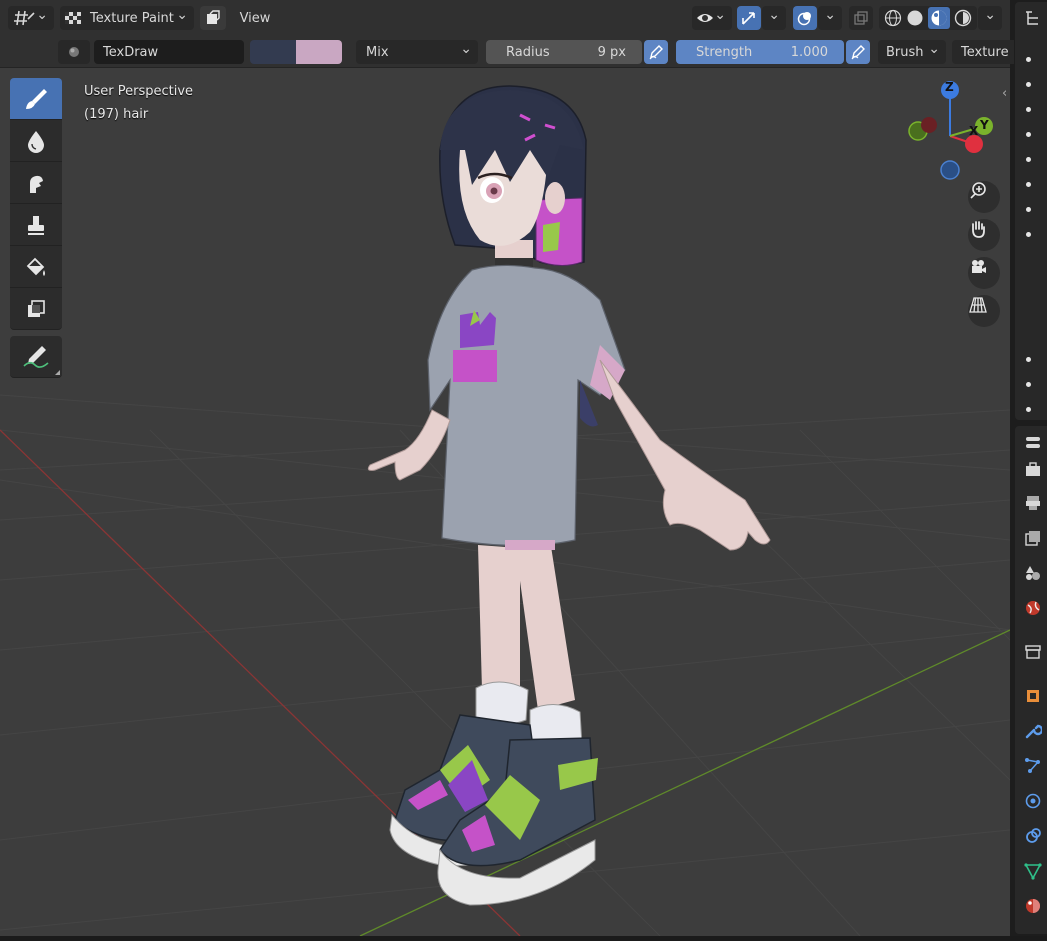 Image resolution: width=1047 pixels, height=941 pixels. I want to click on properties-icon, so click(1033, 442).